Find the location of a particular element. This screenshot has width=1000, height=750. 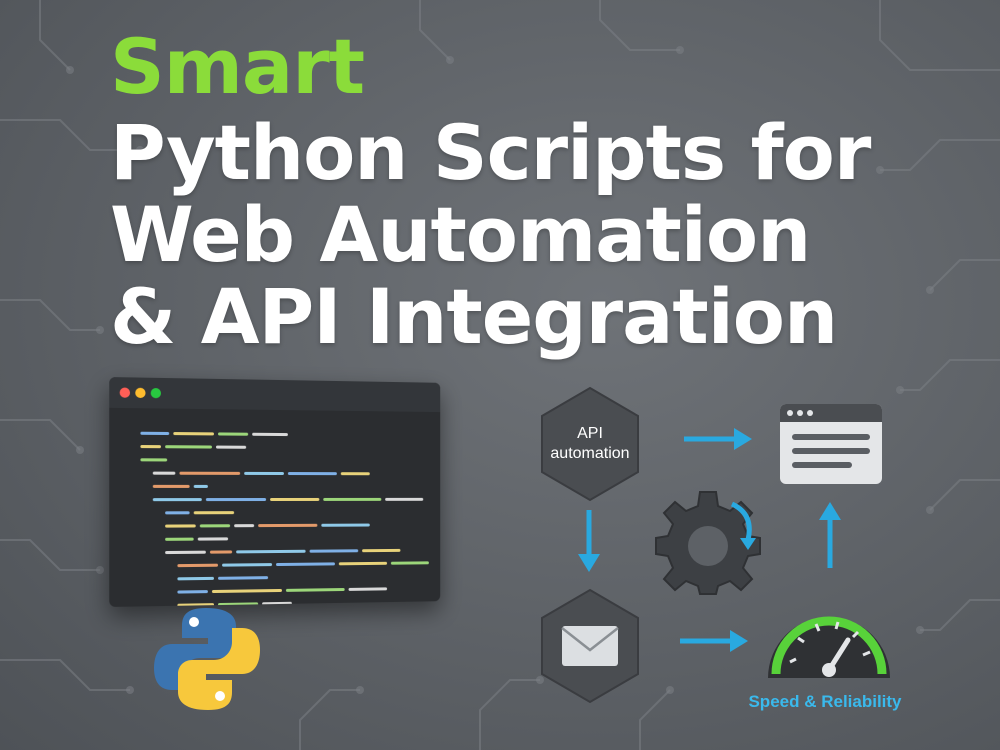

headline-line-2: Web Automation is located at coordinates (460, 234).